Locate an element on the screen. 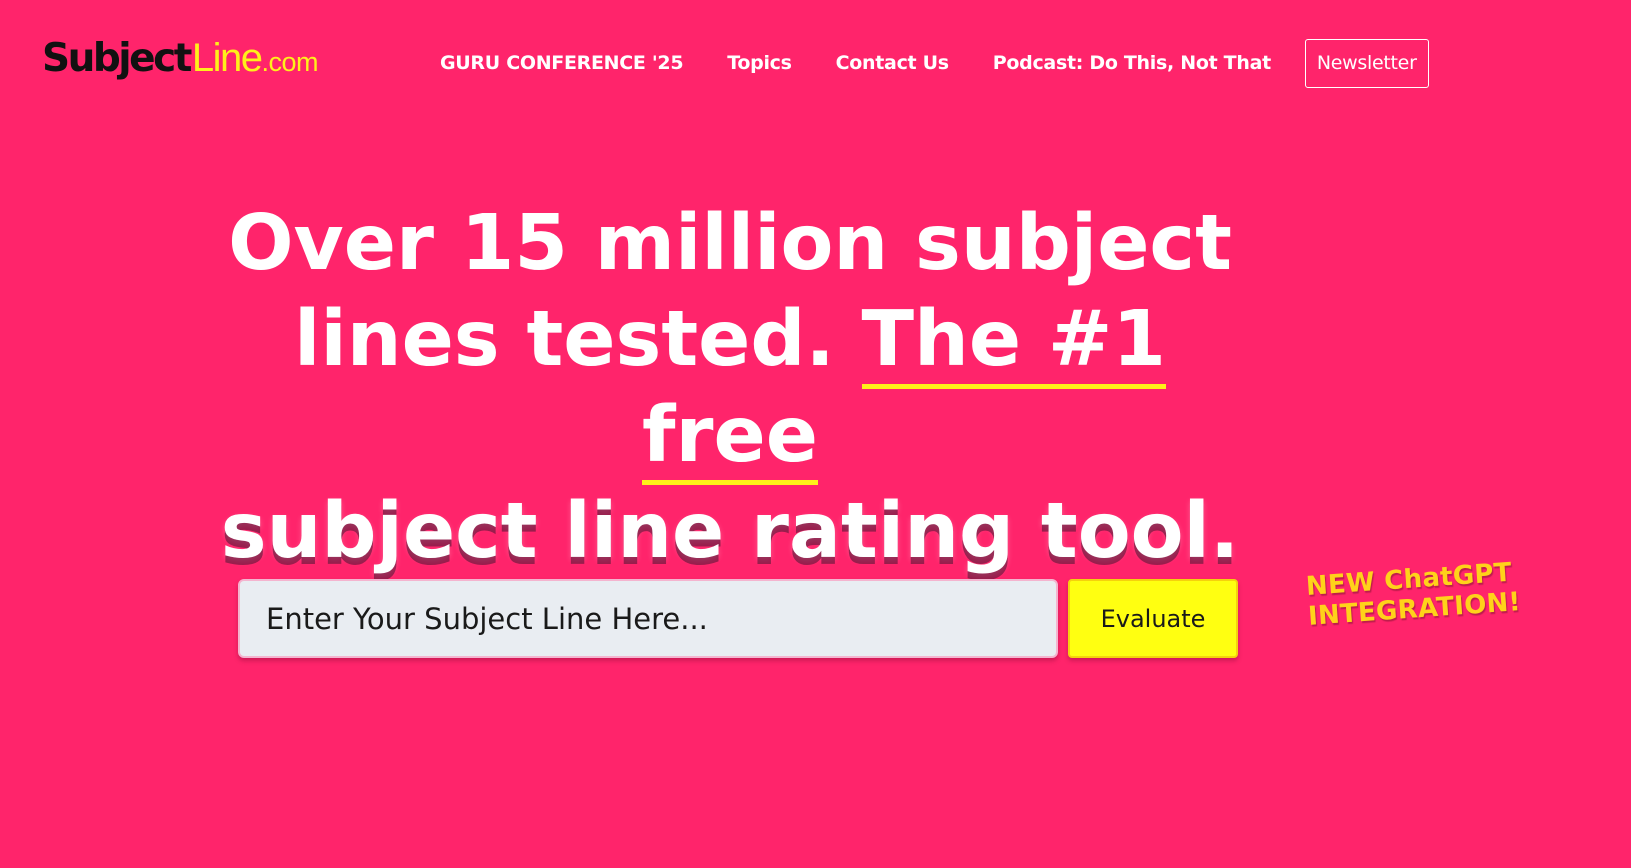  nav-link-podcast: Podcast: Do This, Not That is located at coordinates (1132, 63).